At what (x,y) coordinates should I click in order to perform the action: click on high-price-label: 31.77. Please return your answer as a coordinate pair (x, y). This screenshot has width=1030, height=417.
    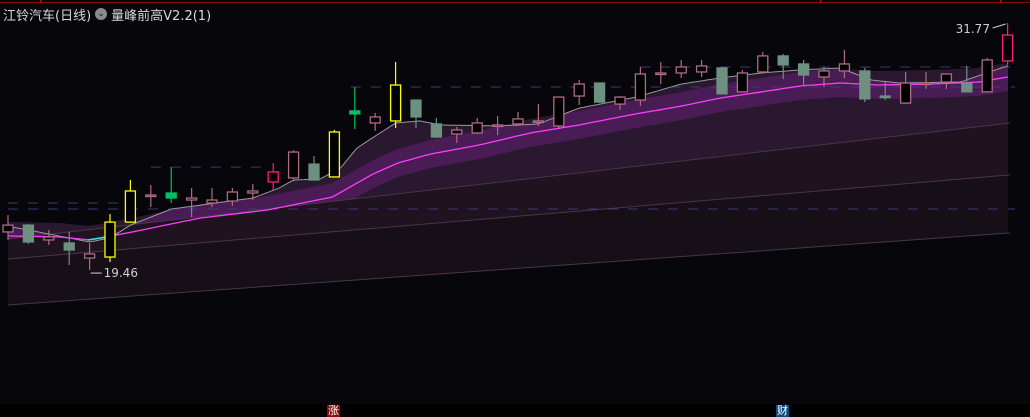
    Looking at the image, I should click on (973, 29).